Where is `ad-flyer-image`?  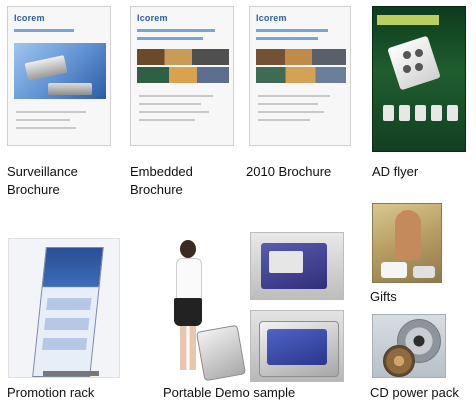 ad-flyer-image is located at coordinates (419, 79).